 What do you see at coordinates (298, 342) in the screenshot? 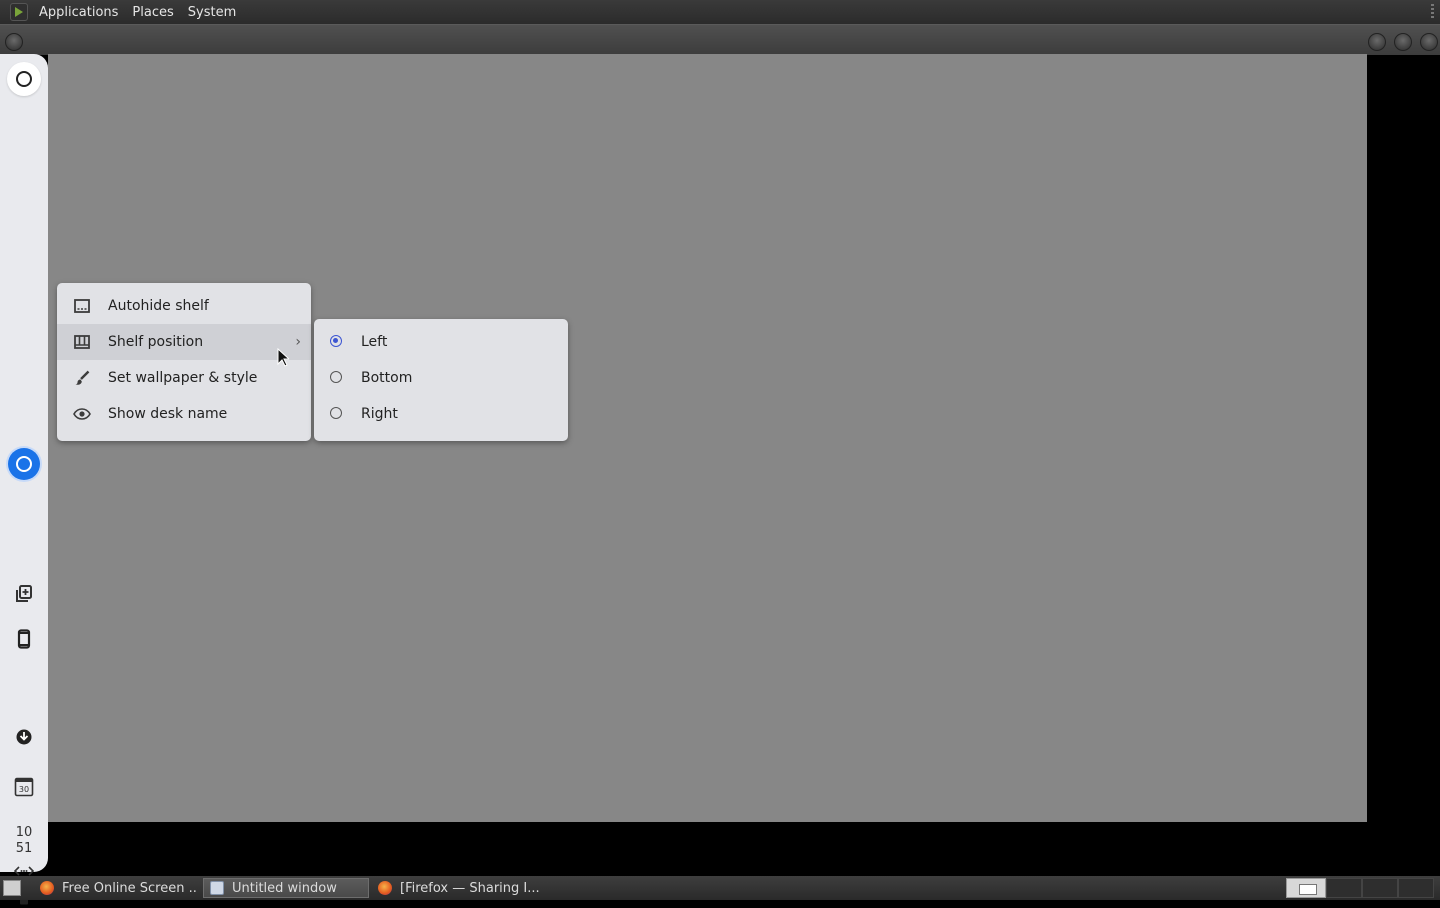
I see `chevron-right-icon: ›` at bounding box center [298, 342].